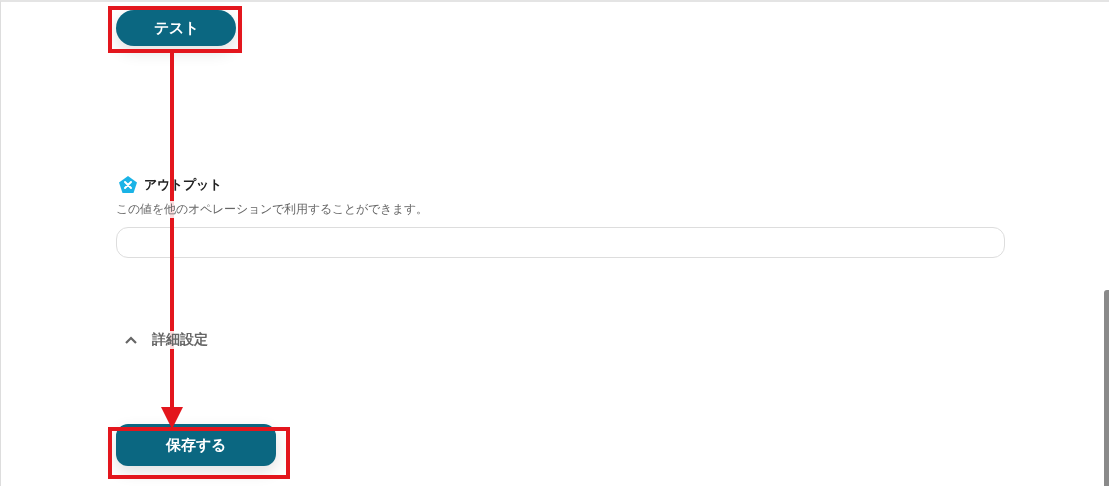 The width and height of the screenshot is (1109, 486). I want to click on output-field, so click(560, 242).